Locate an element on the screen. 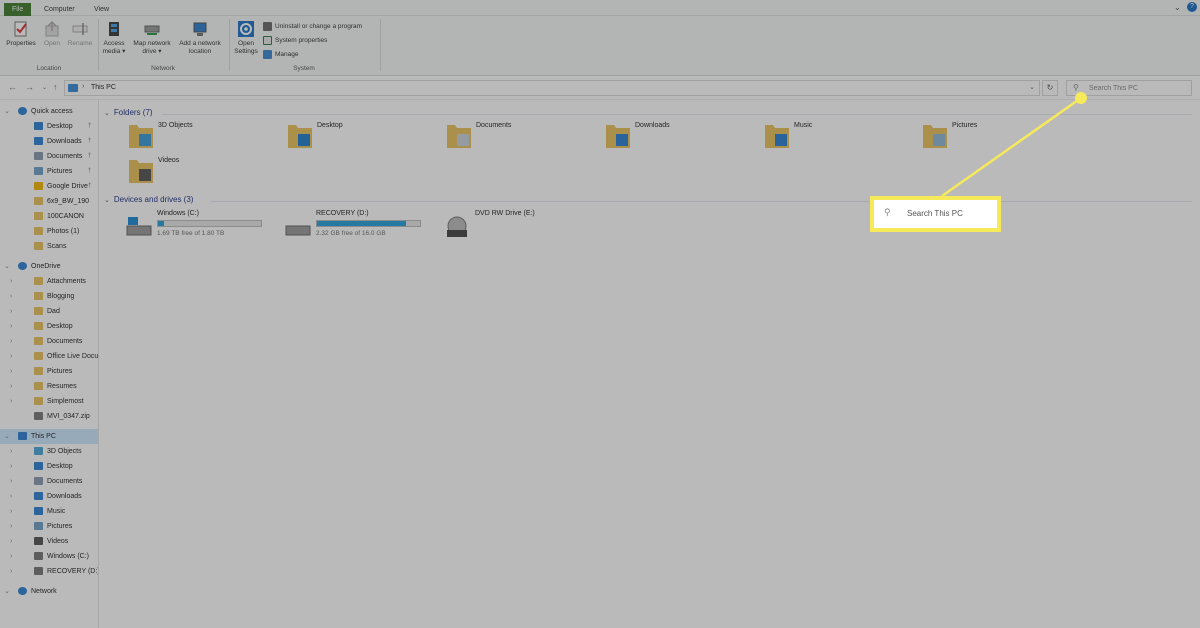 The height and width of the screenshot is (628, 1200). forward-arrow-icon: → is located at coordinates (29, 87).